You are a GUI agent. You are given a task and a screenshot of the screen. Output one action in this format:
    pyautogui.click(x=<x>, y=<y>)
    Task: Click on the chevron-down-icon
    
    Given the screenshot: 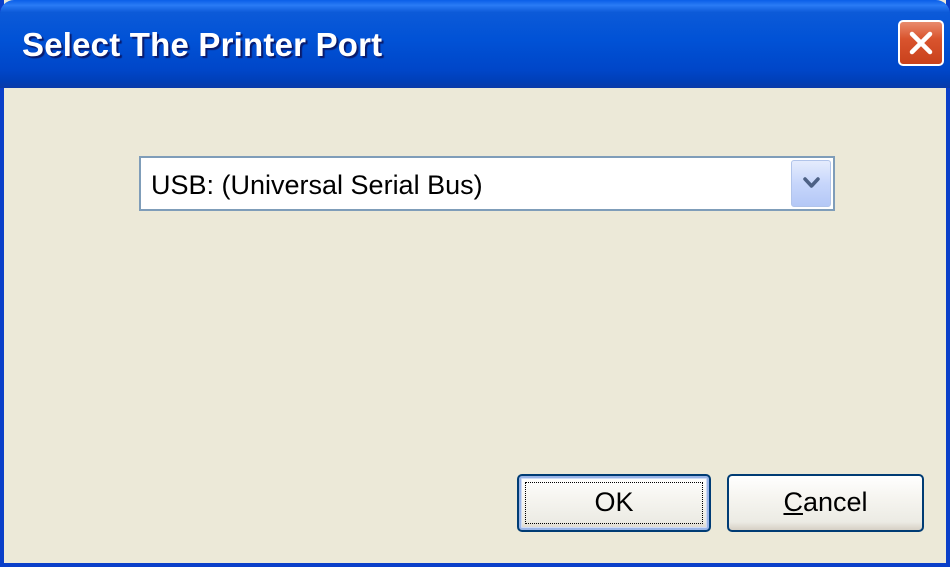 What is the action you would take?
    pyautogui.click(x=811, y=182)
    